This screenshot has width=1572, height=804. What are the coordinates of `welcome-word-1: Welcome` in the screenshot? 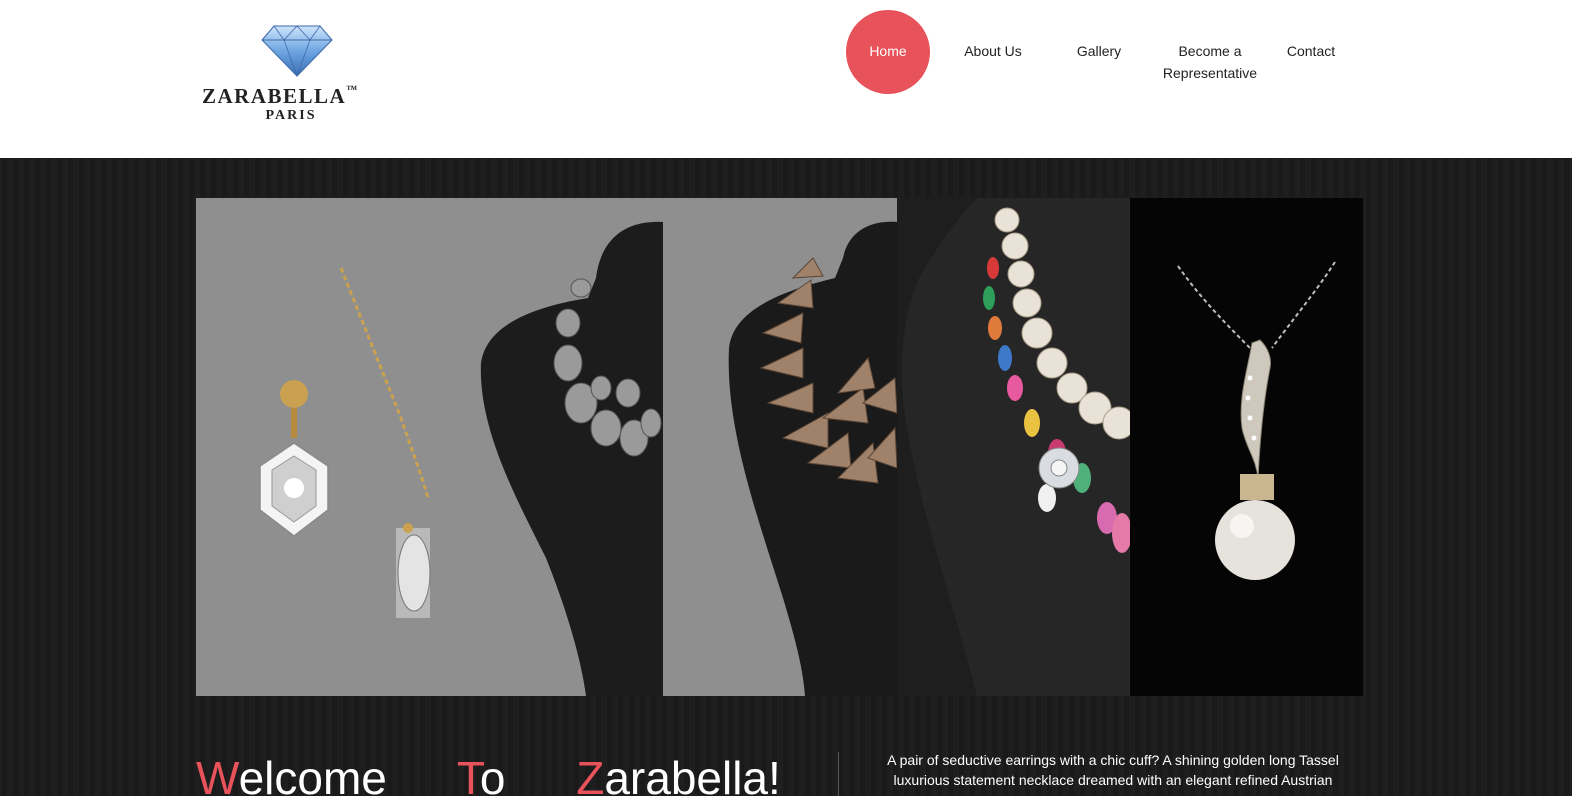 It's located at (291, 778).